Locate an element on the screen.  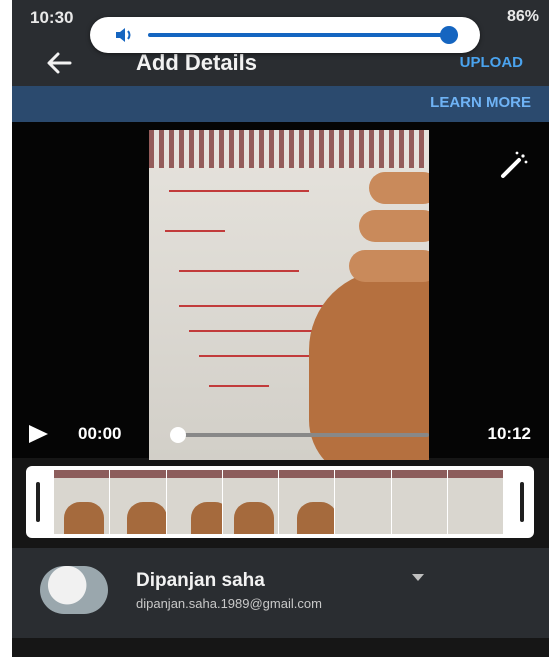
current-time: 00:00 is located at coordinates (100, 433).